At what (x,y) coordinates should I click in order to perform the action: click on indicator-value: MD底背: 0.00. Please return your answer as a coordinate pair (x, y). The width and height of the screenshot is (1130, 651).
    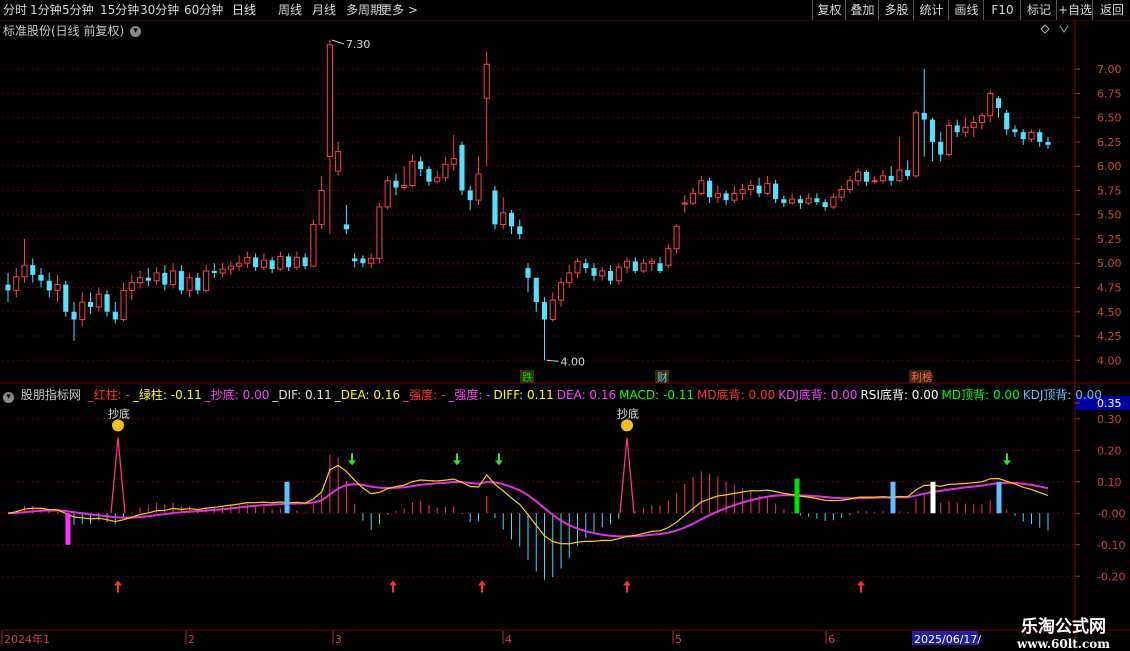
    Looking at the image, I should click on (736, 395).